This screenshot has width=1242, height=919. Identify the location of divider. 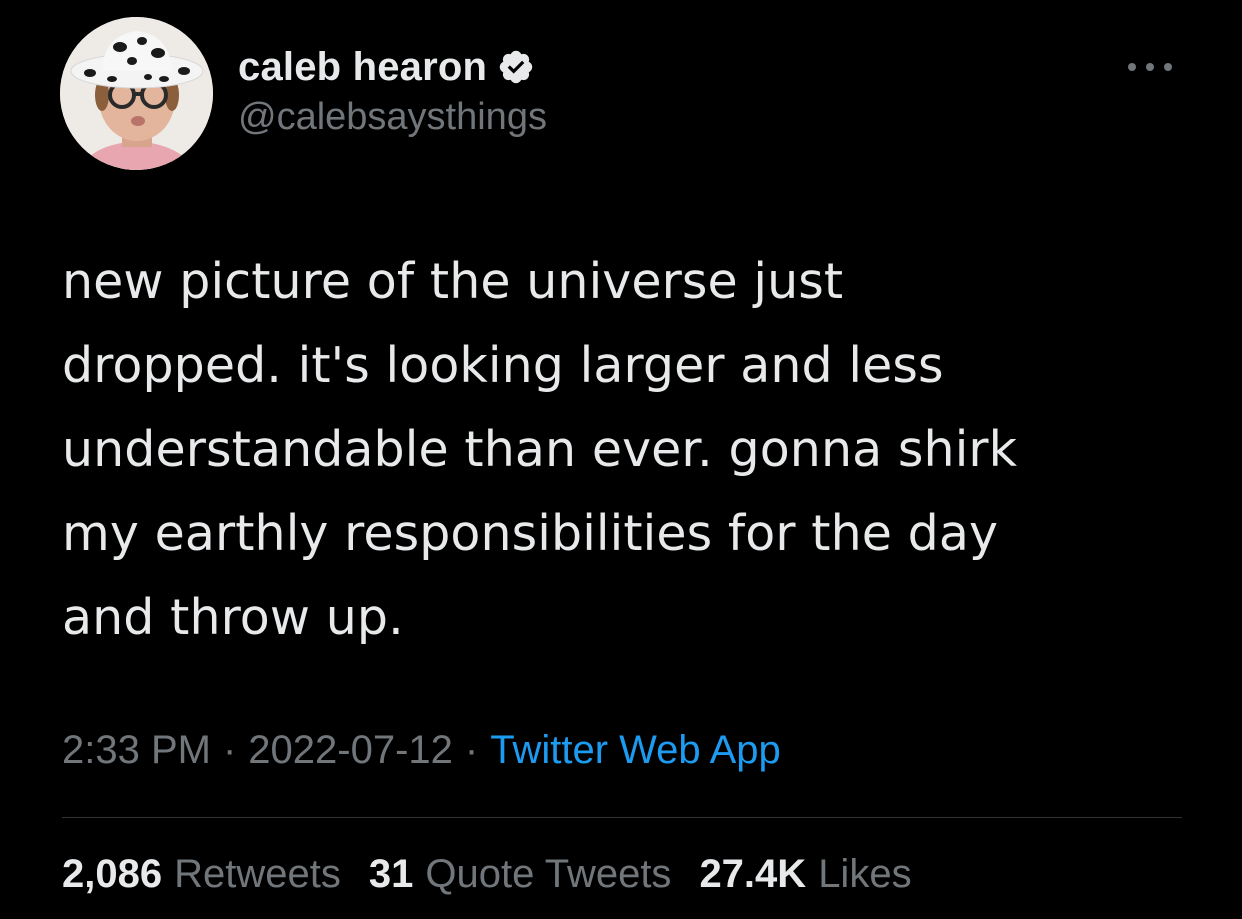
(622, 817).